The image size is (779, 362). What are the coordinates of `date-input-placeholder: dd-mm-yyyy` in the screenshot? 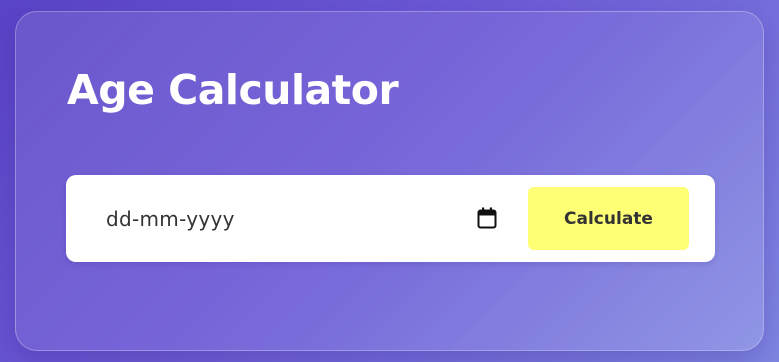 It's located at (170, 218).